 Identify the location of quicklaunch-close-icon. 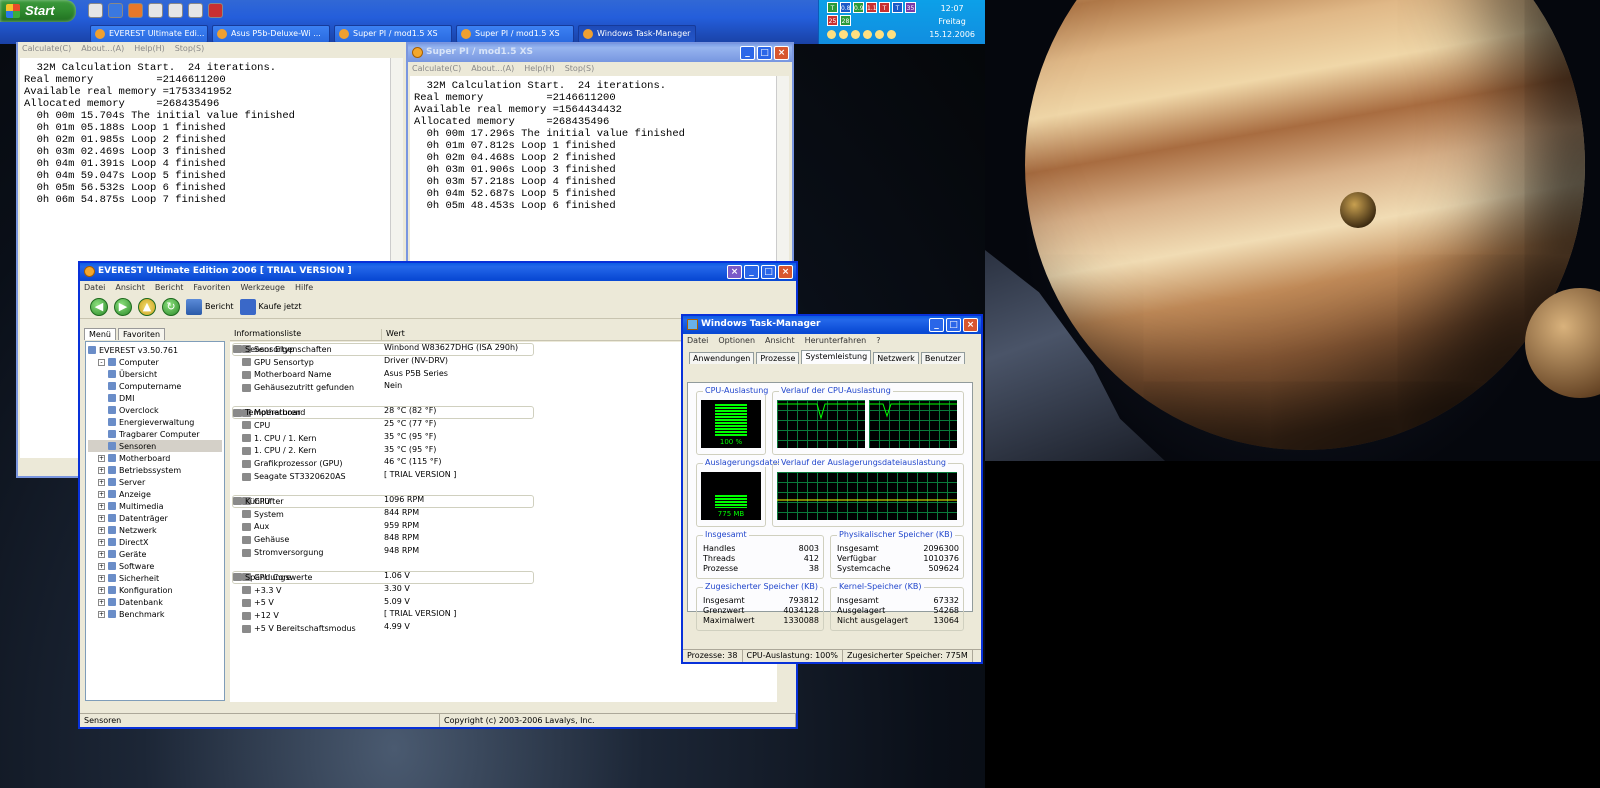
(215, 10).